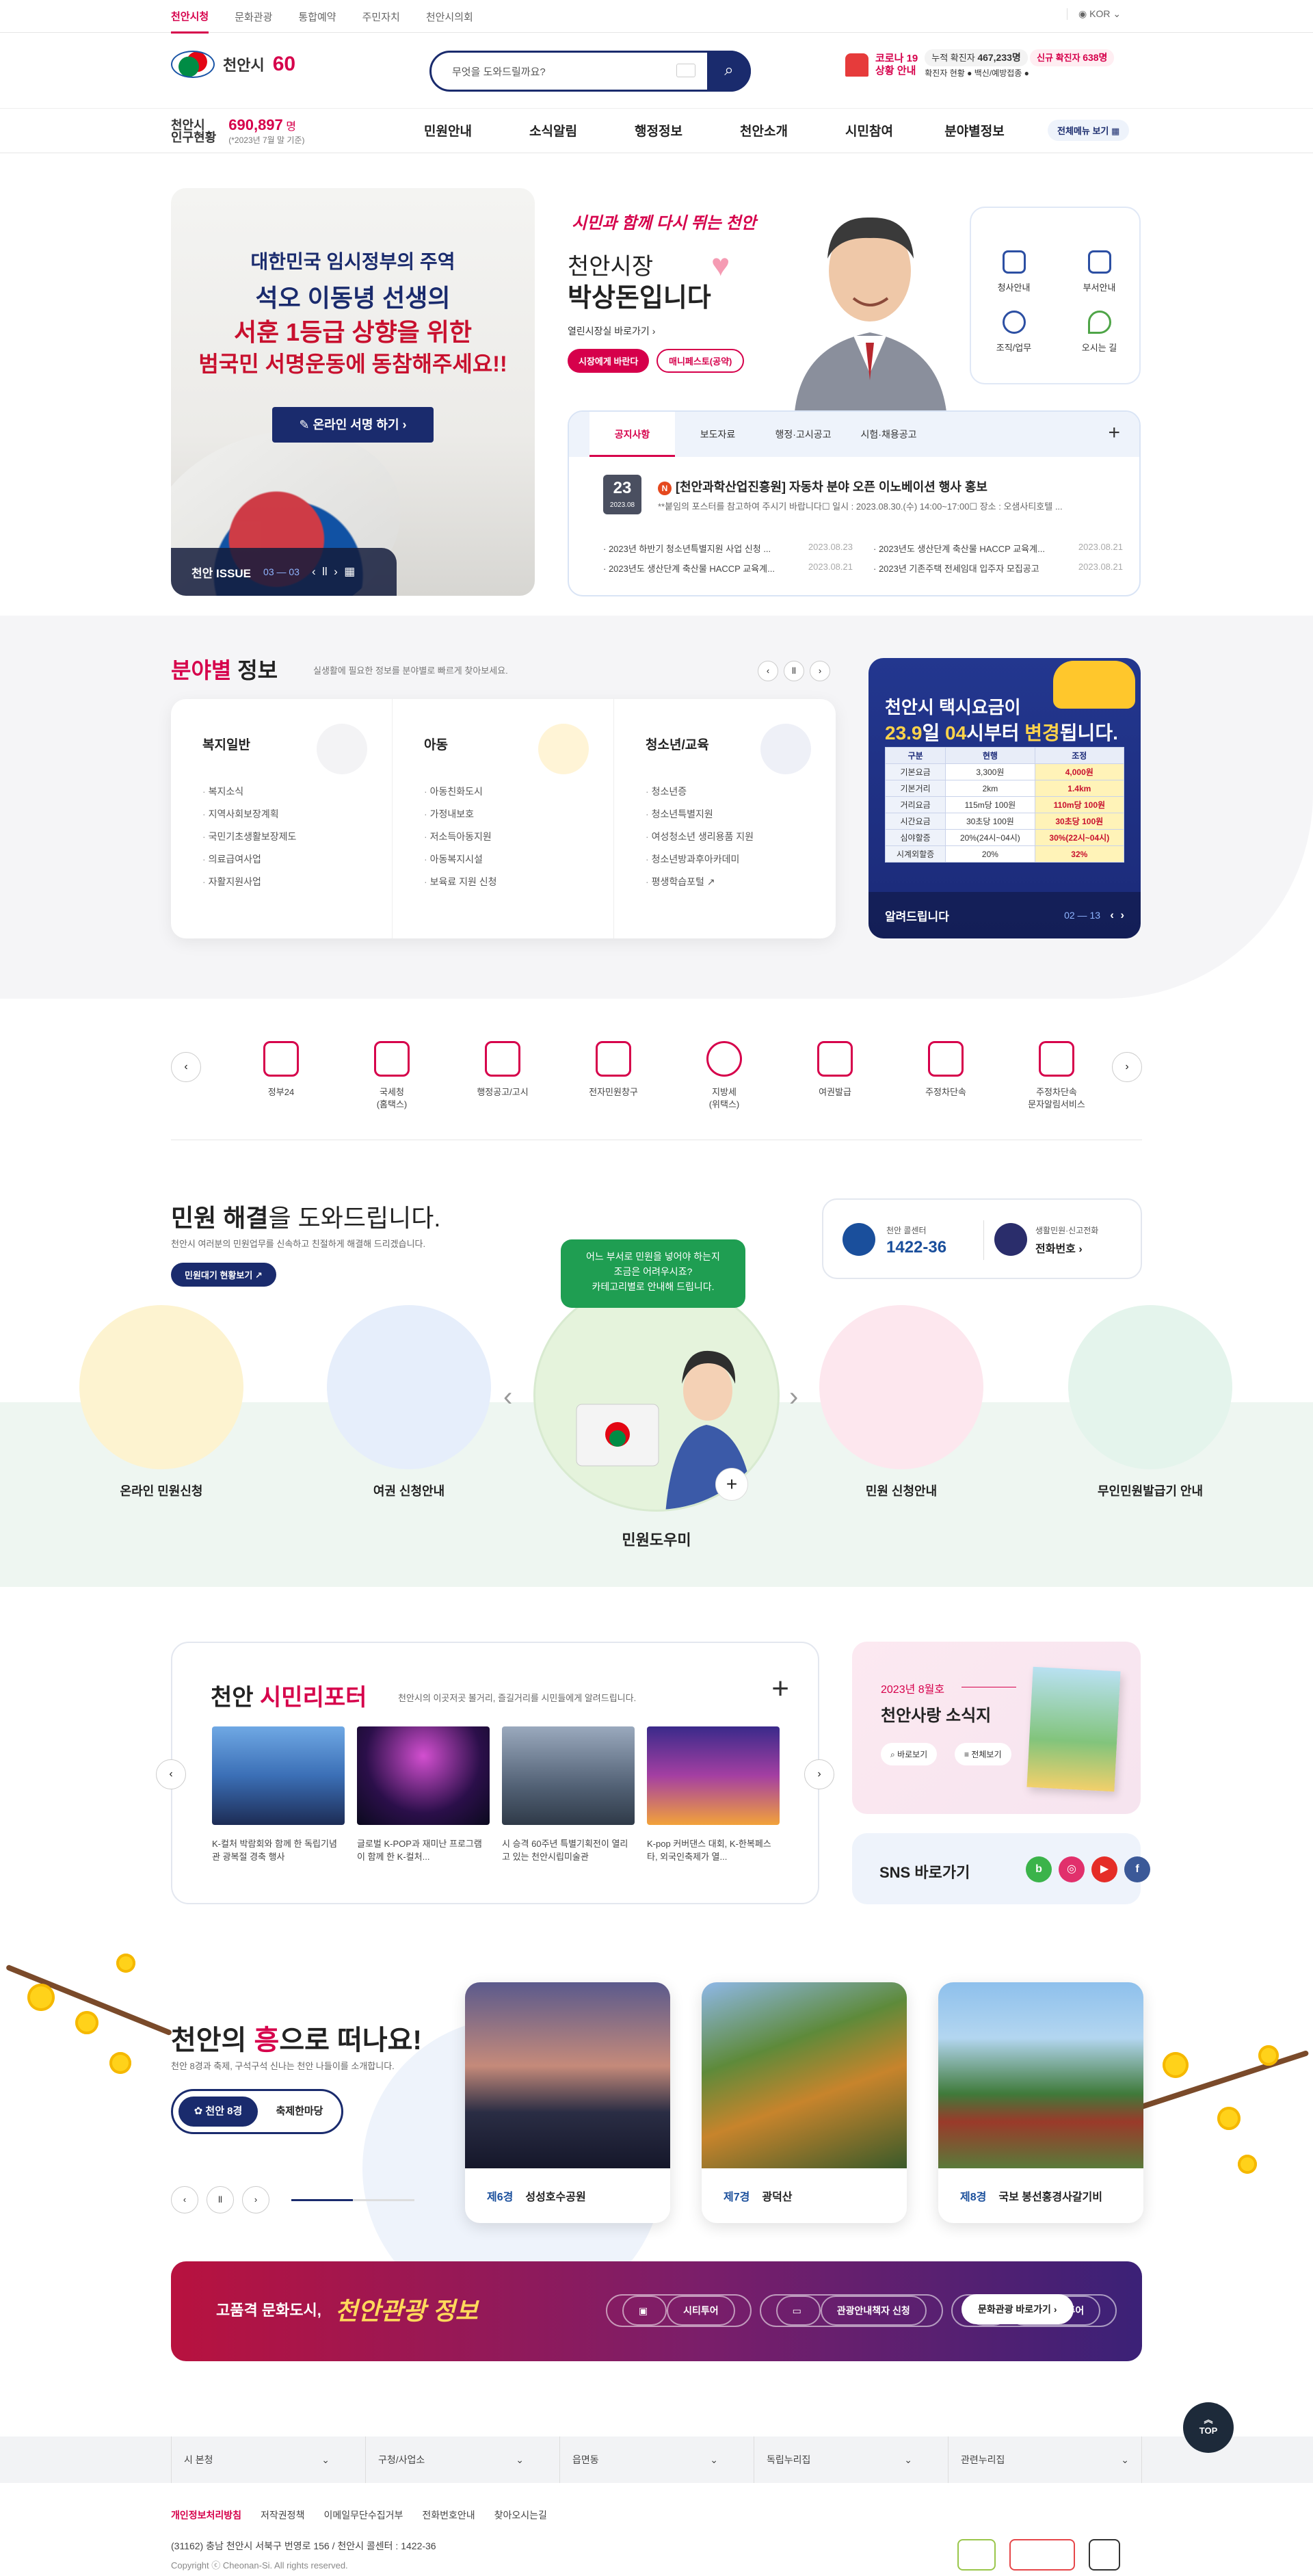 This screenshot has width=1313, height=2576. Describe the element at coordinates (508, 1397) in the screenshot. I see `chevron-left-icon: ‹` at that location.